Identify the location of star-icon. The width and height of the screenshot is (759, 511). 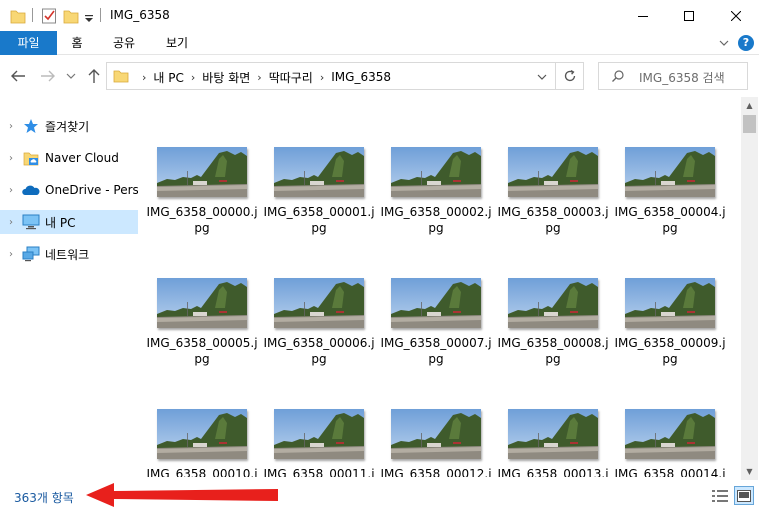
(31, 126).